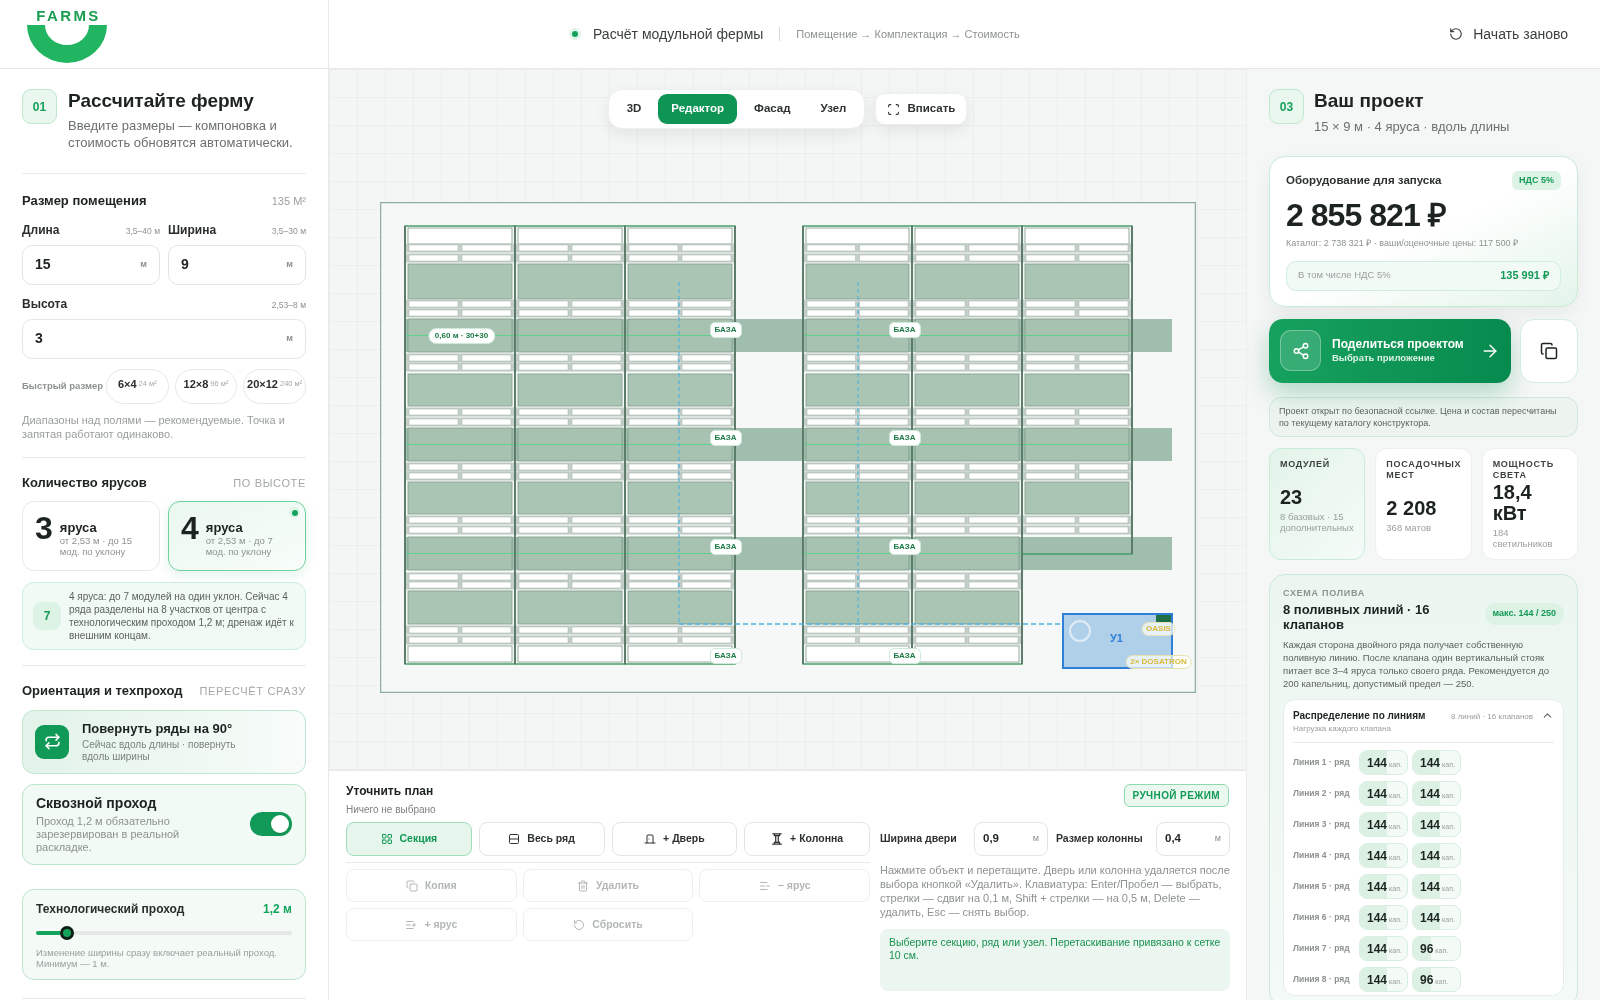 The height and width of the screenshot is (1000, 1600). I want to click on rotate-rows-button: Повернуть ряды на 90° Сейчас вдоль длины · повернуть вдоль ширины, so click(164, 741).